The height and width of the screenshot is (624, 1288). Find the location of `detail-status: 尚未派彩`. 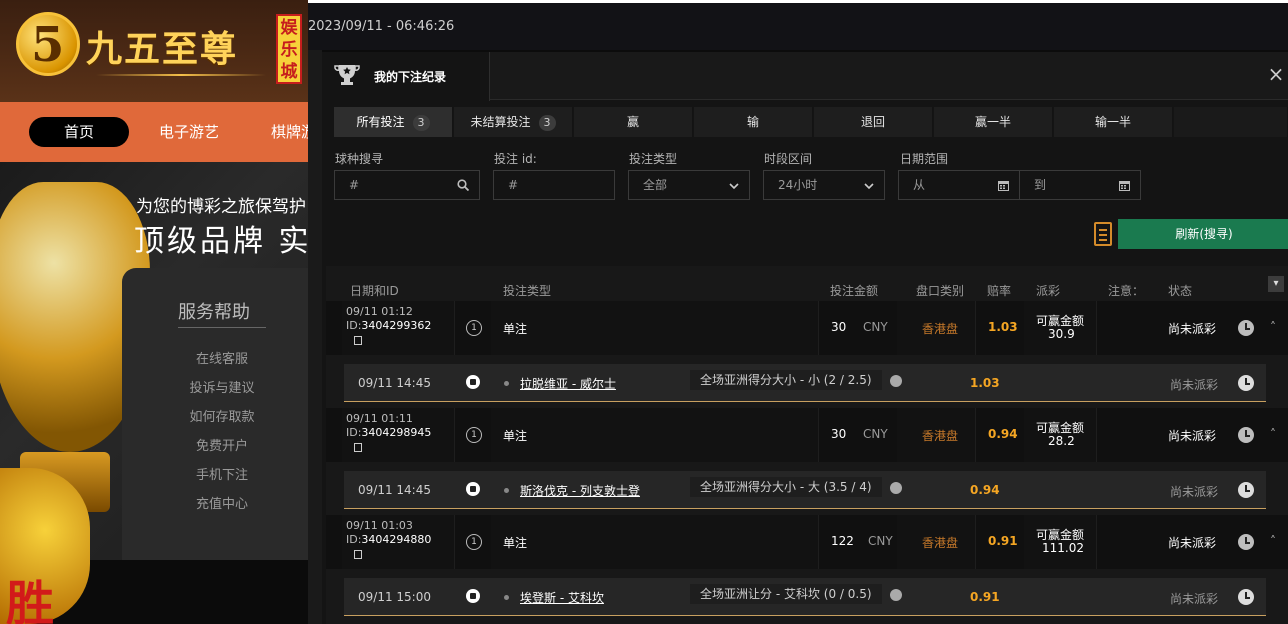

detail-status: 尚未派彩 is located at coordinates (1194, 599).